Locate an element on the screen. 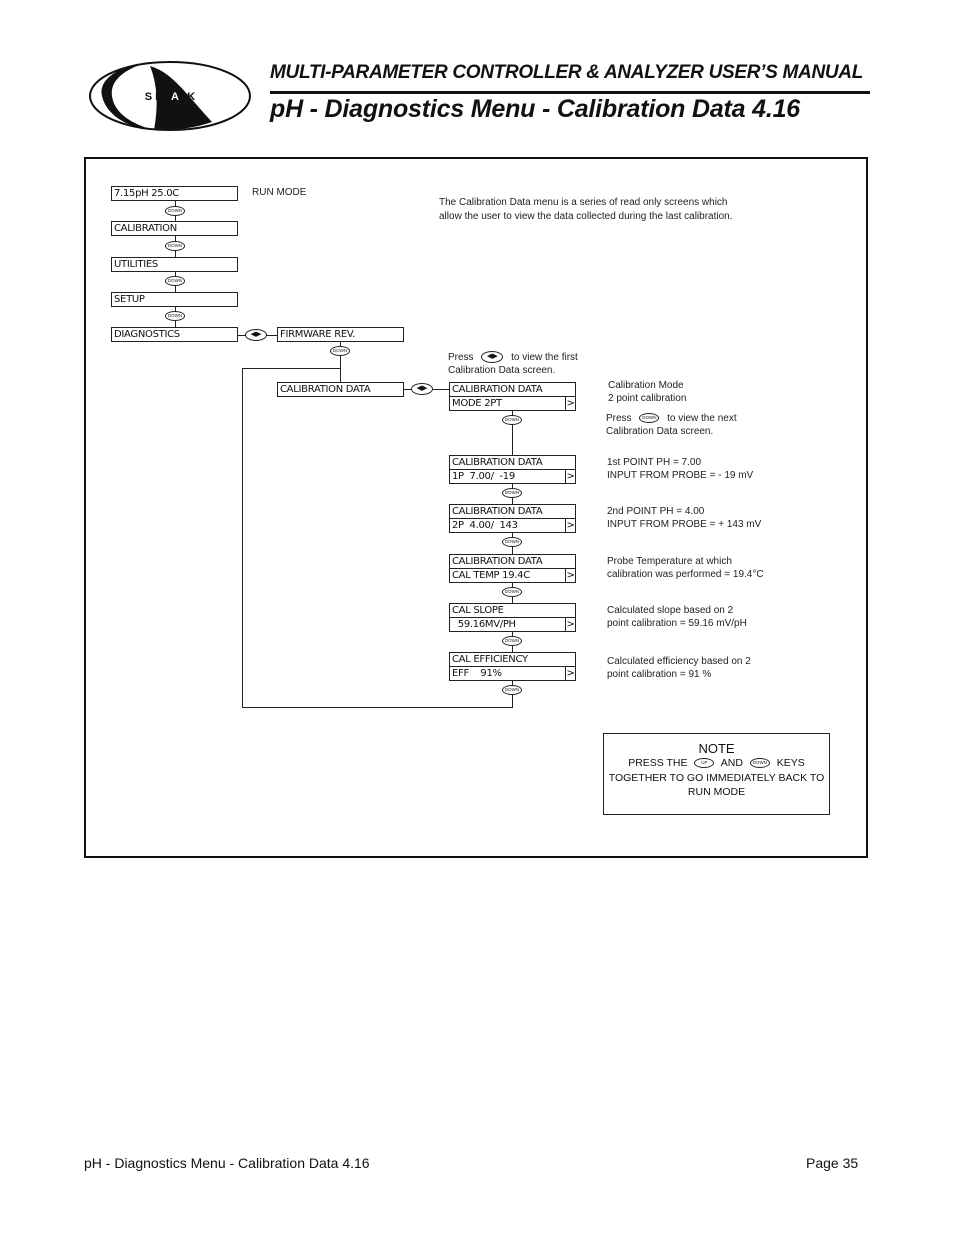 The height and width of the screenshot is (1235, 954). screen-description: INPUT FROM PROBE = - 19 mV is located at coordinates (680, 475).